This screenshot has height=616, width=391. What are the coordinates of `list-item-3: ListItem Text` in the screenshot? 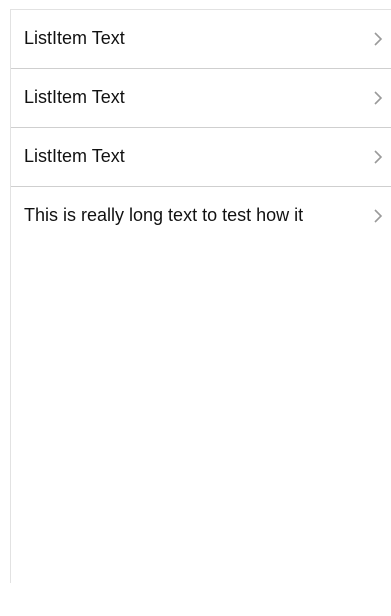 It's located at (201, 157).